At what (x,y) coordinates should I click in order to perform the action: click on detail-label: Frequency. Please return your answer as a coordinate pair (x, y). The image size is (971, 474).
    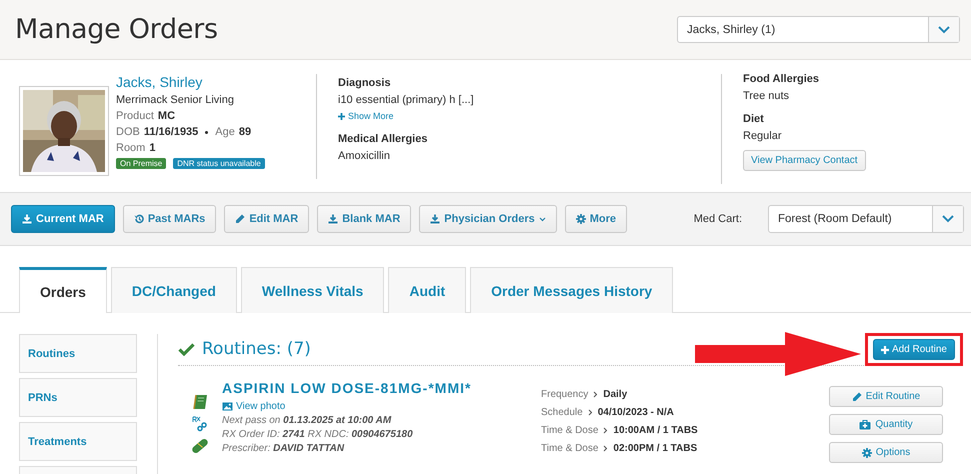
    Looking at the image, I should click on (564, 394).